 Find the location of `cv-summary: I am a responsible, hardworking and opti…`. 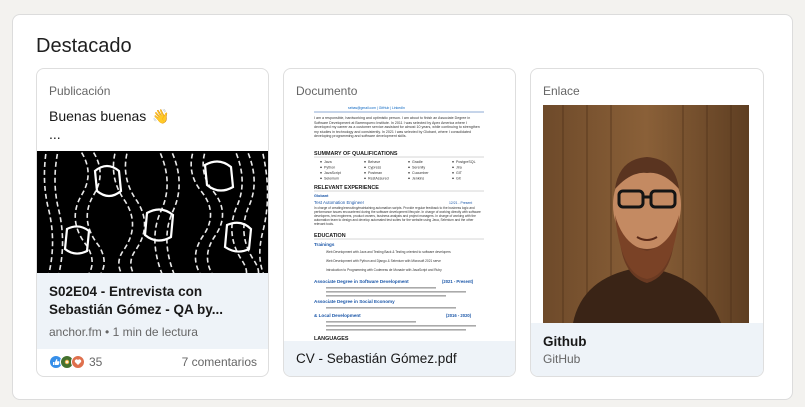

cv-summary: I am a responsible, hardworking and opti… is located at coordinates (397, 127).